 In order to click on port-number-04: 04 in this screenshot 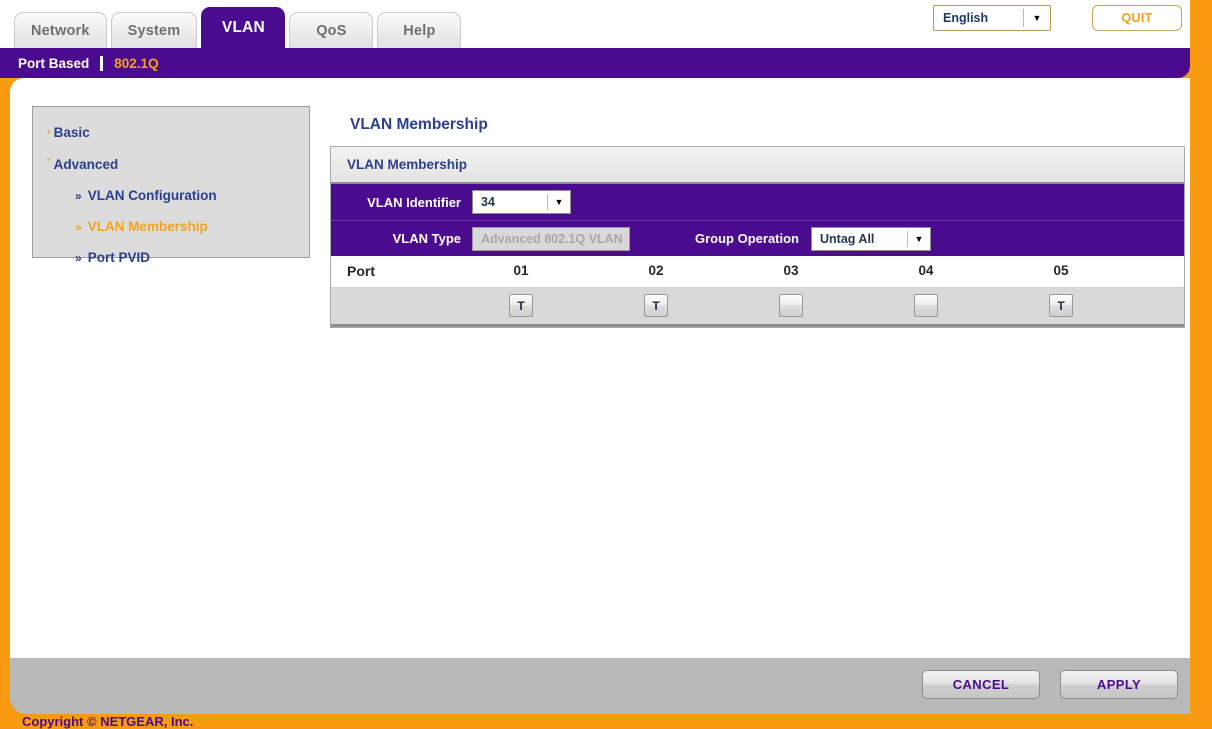, I will do `click(926, 270)`.